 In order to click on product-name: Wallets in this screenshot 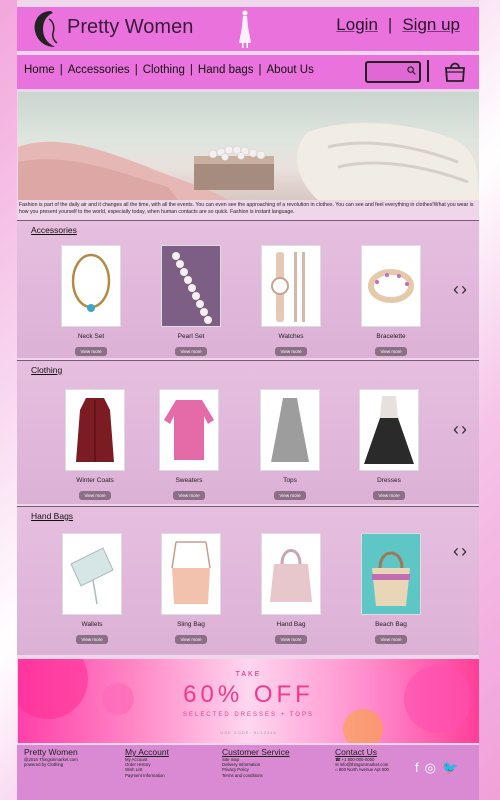, I will do `click(92, 624)`.